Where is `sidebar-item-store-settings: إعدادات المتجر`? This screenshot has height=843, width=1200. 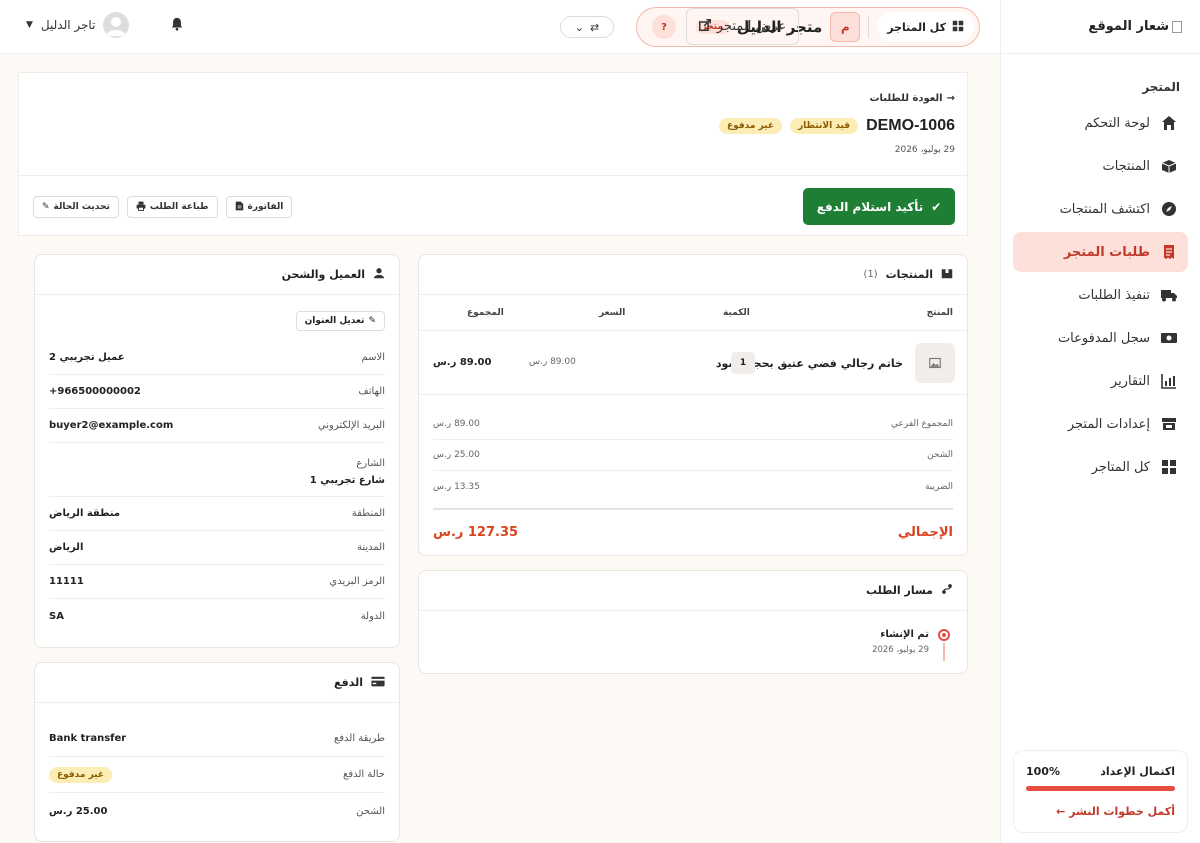
sidebar-item-store-settings: إعدادات المتجر is located at coordinates (1100, 424).